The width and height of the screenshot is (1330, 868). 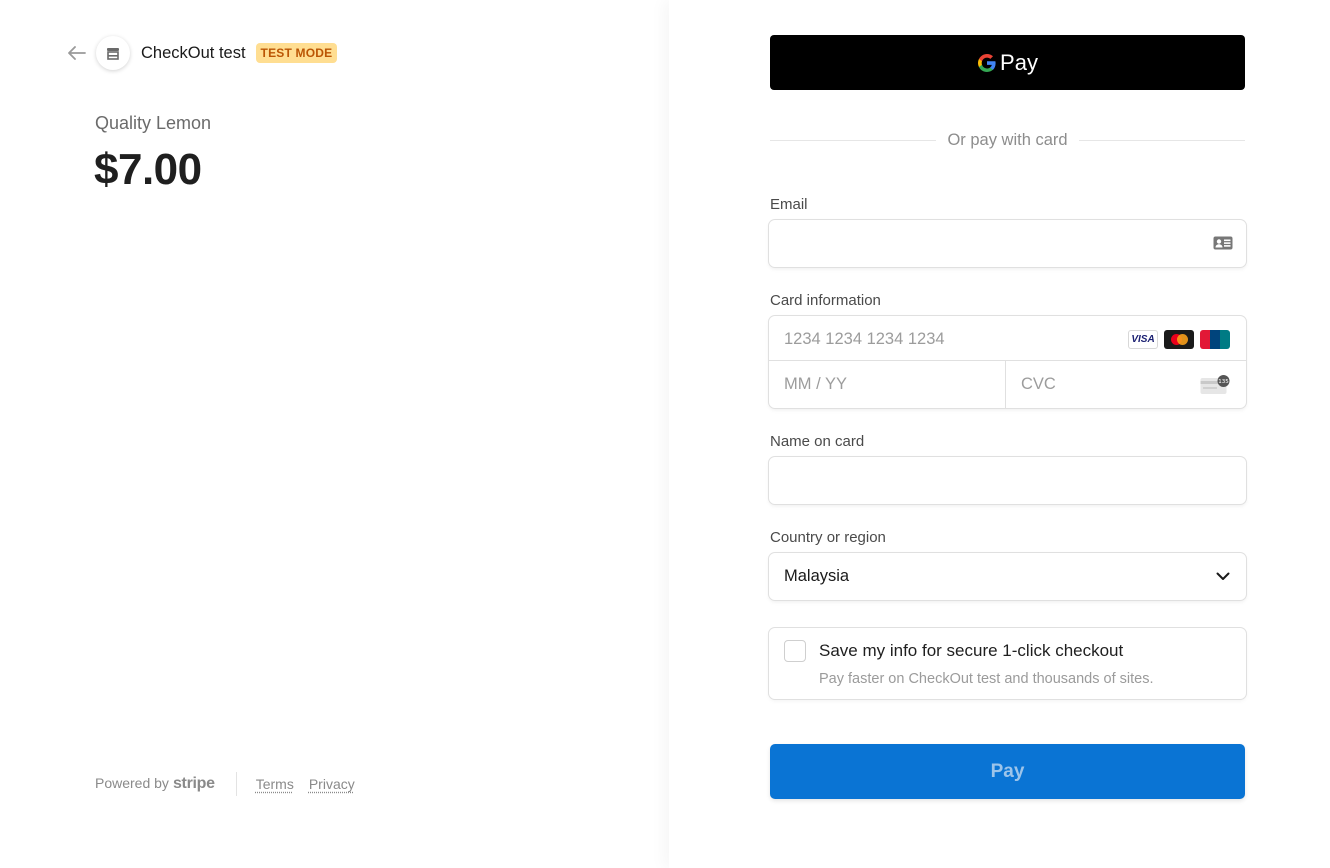 I want to click on cvc-placeholder: CVC, so click(x=1038, y=384).